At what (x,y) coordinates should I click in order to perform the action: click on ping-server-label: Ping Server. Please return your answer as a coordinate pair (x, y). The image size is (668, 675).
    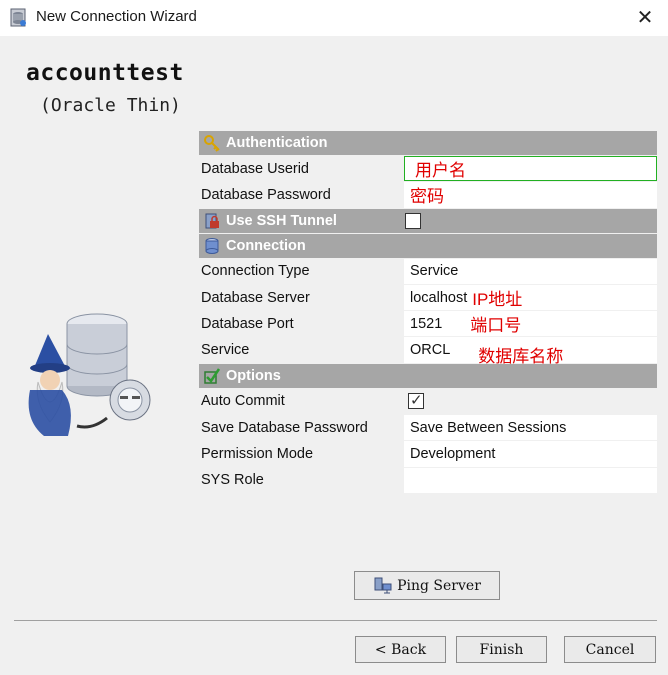
    Looking at the image, I should click on (439, 585).